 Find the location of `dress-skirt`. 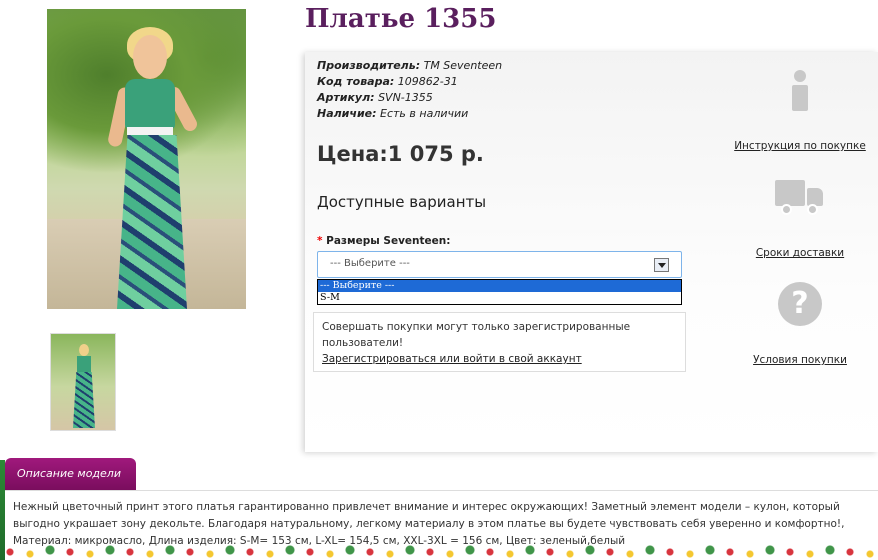

dress-skirt is located at coordinates (152, 222).